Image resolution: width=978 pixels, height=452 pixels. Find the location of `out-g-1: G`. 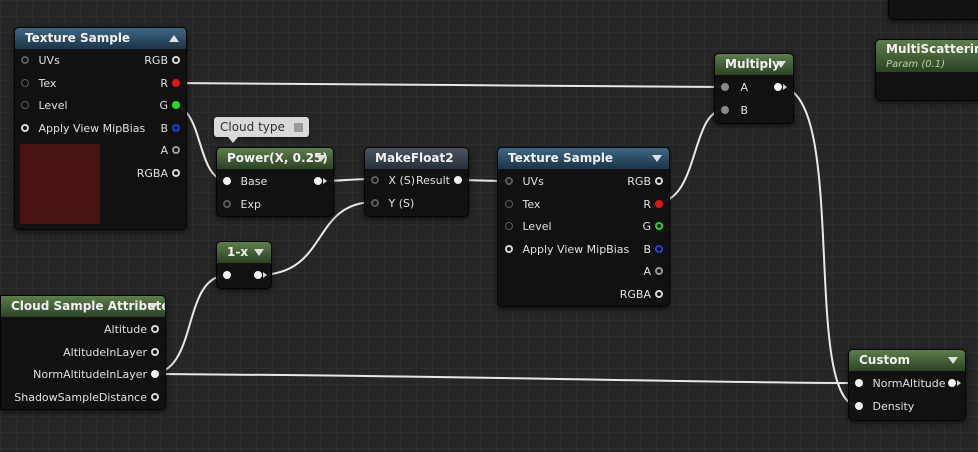

out-g-1: G is located at coordinates (169, 106).